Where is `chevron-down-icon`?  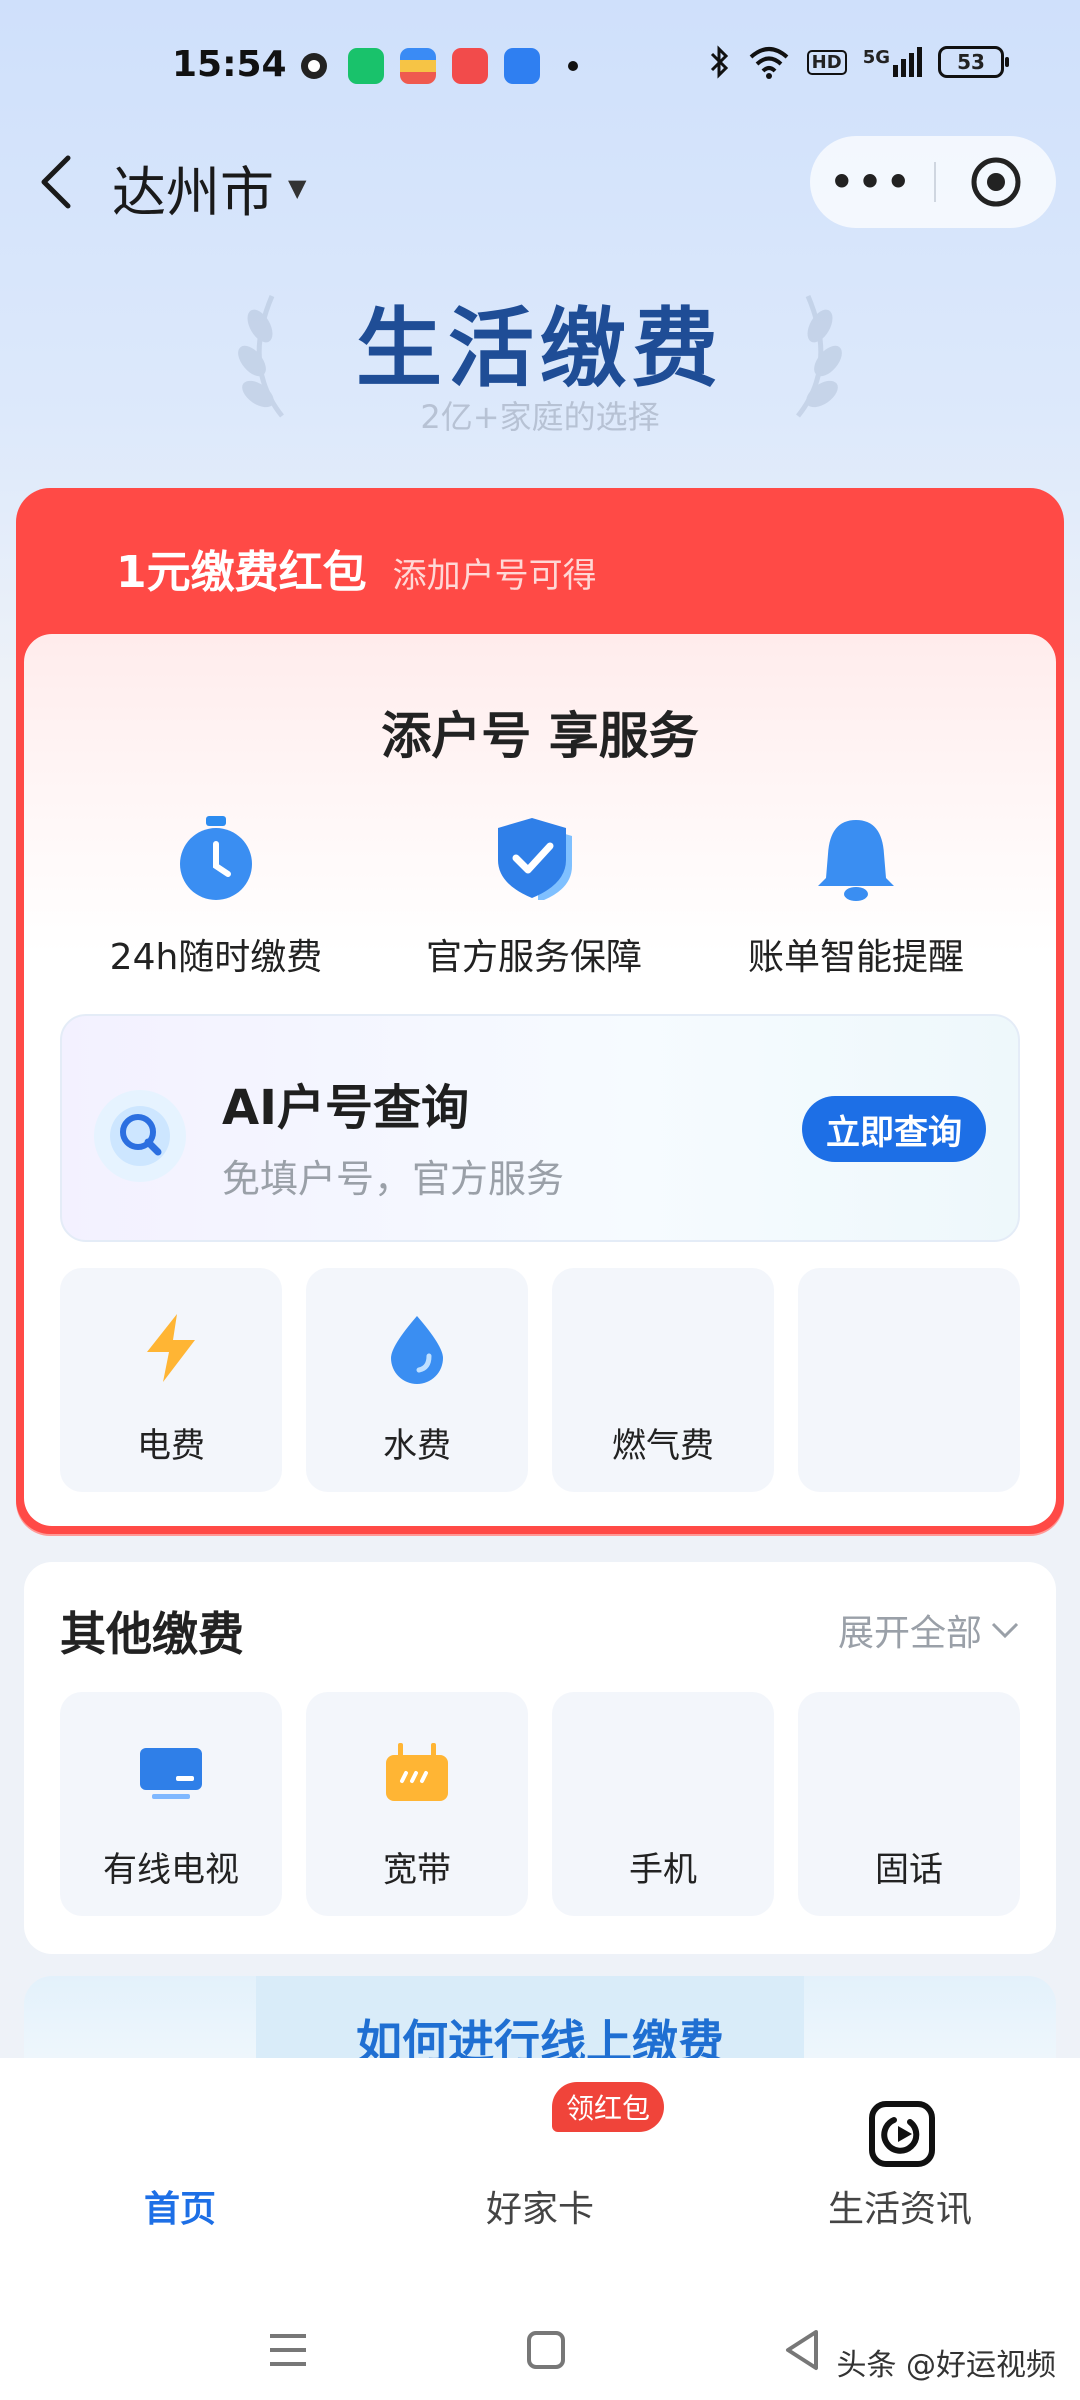 chevron-down-icon is located at coordinates (1005, 1630).